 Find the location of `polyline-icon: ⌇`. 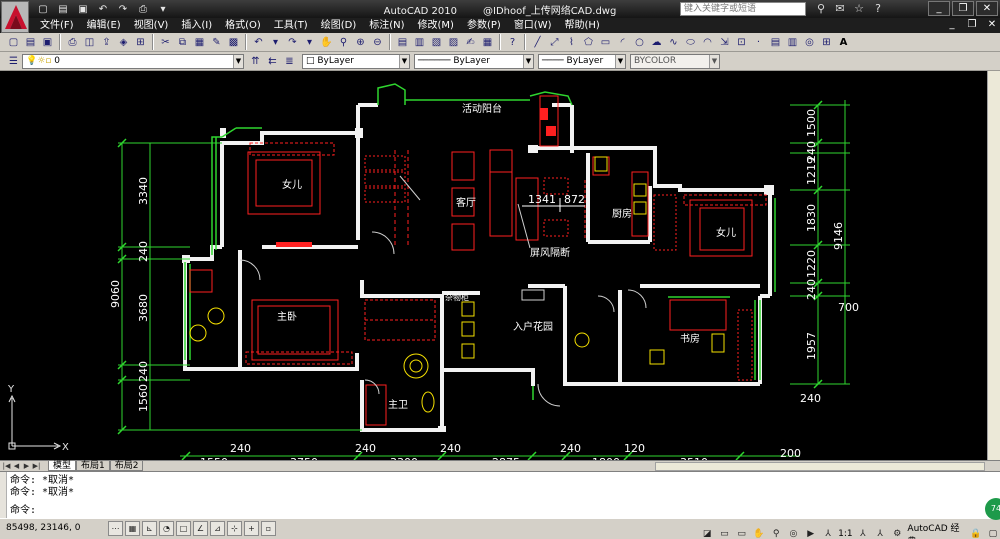

polyline-icon: ⌇ is located at coordinates (571, 42).